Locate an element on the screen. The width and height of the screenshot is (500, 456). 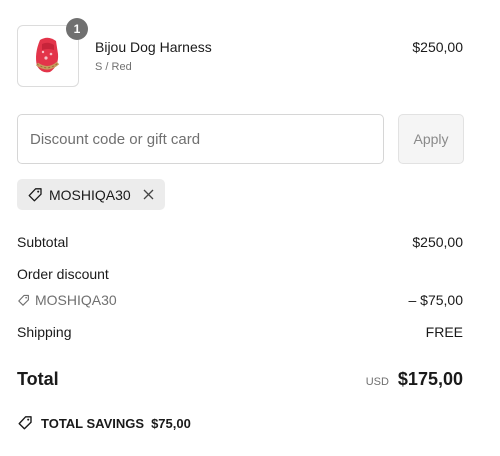
discount-code-line: MOSHIQA30 is located at coordinates (67, 300).